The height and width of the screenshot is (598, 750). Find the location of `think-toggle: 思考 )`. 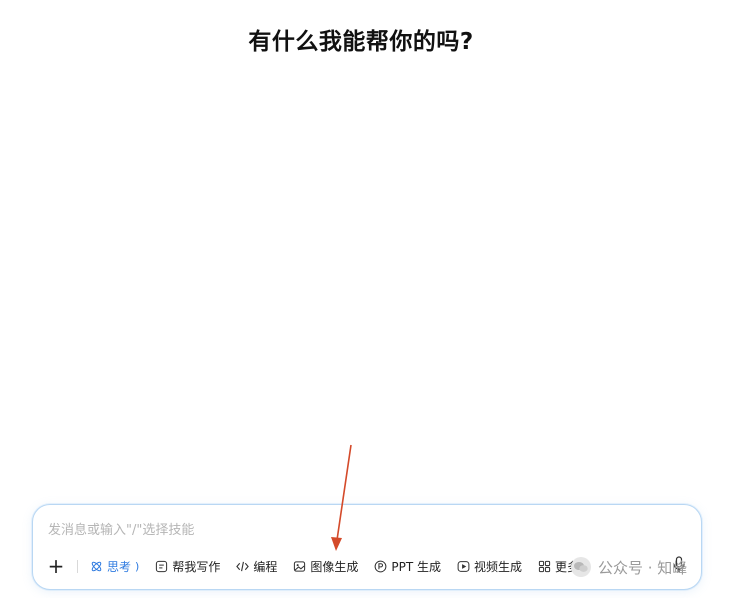

think-toggle: 思考 ) is located at coordinates (114, 566).